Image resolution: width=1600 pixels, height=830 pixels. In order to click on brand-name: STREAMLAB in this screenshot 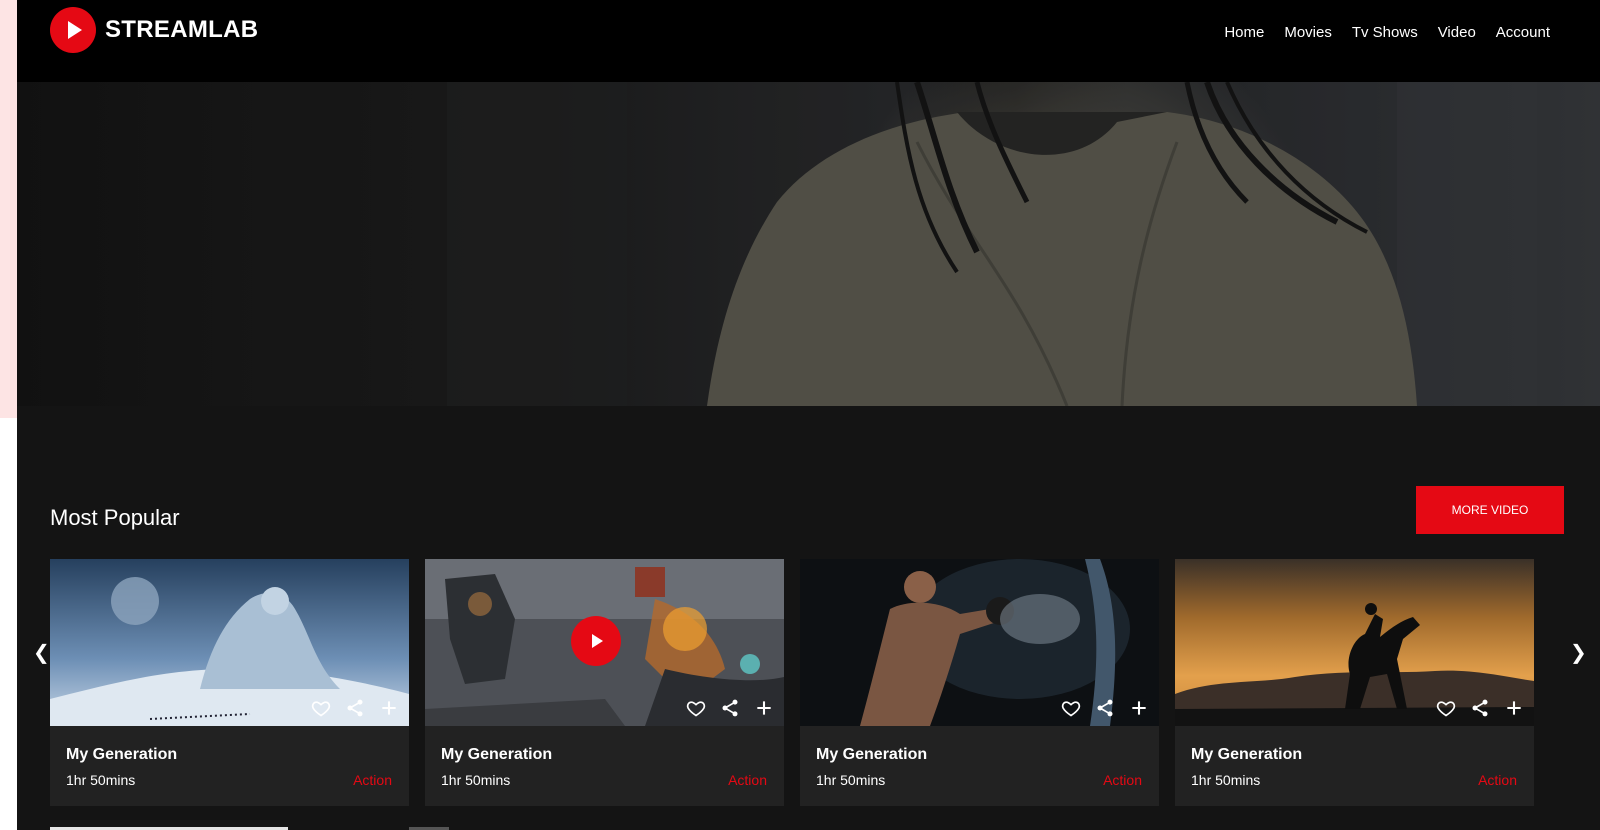, I will do `click(182, 29)`.